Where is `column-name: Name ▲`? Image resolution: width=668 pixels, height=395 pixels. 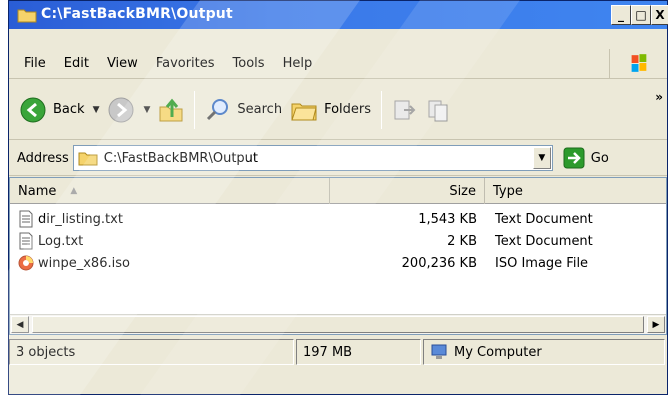
column-name: Name ▲ is located at coordinates (170, 191).